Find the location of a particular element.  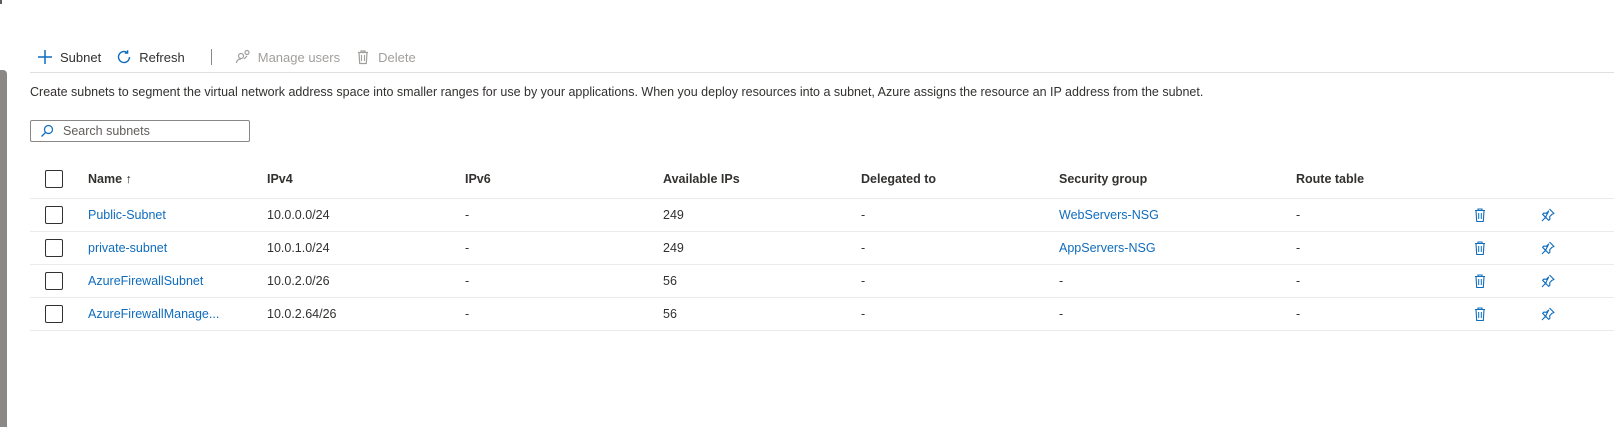

delete-label: Delete is located at coordinates (397, 57).